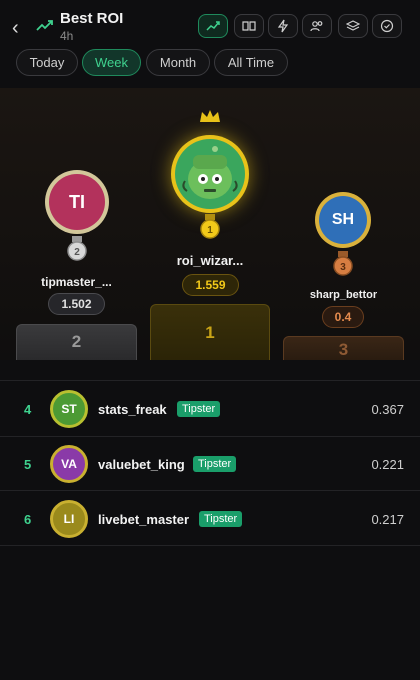  What do you see at coordinates (178, 62) in the screenshot?
I see `tab-month: Month` at bounding box center [178, 62].